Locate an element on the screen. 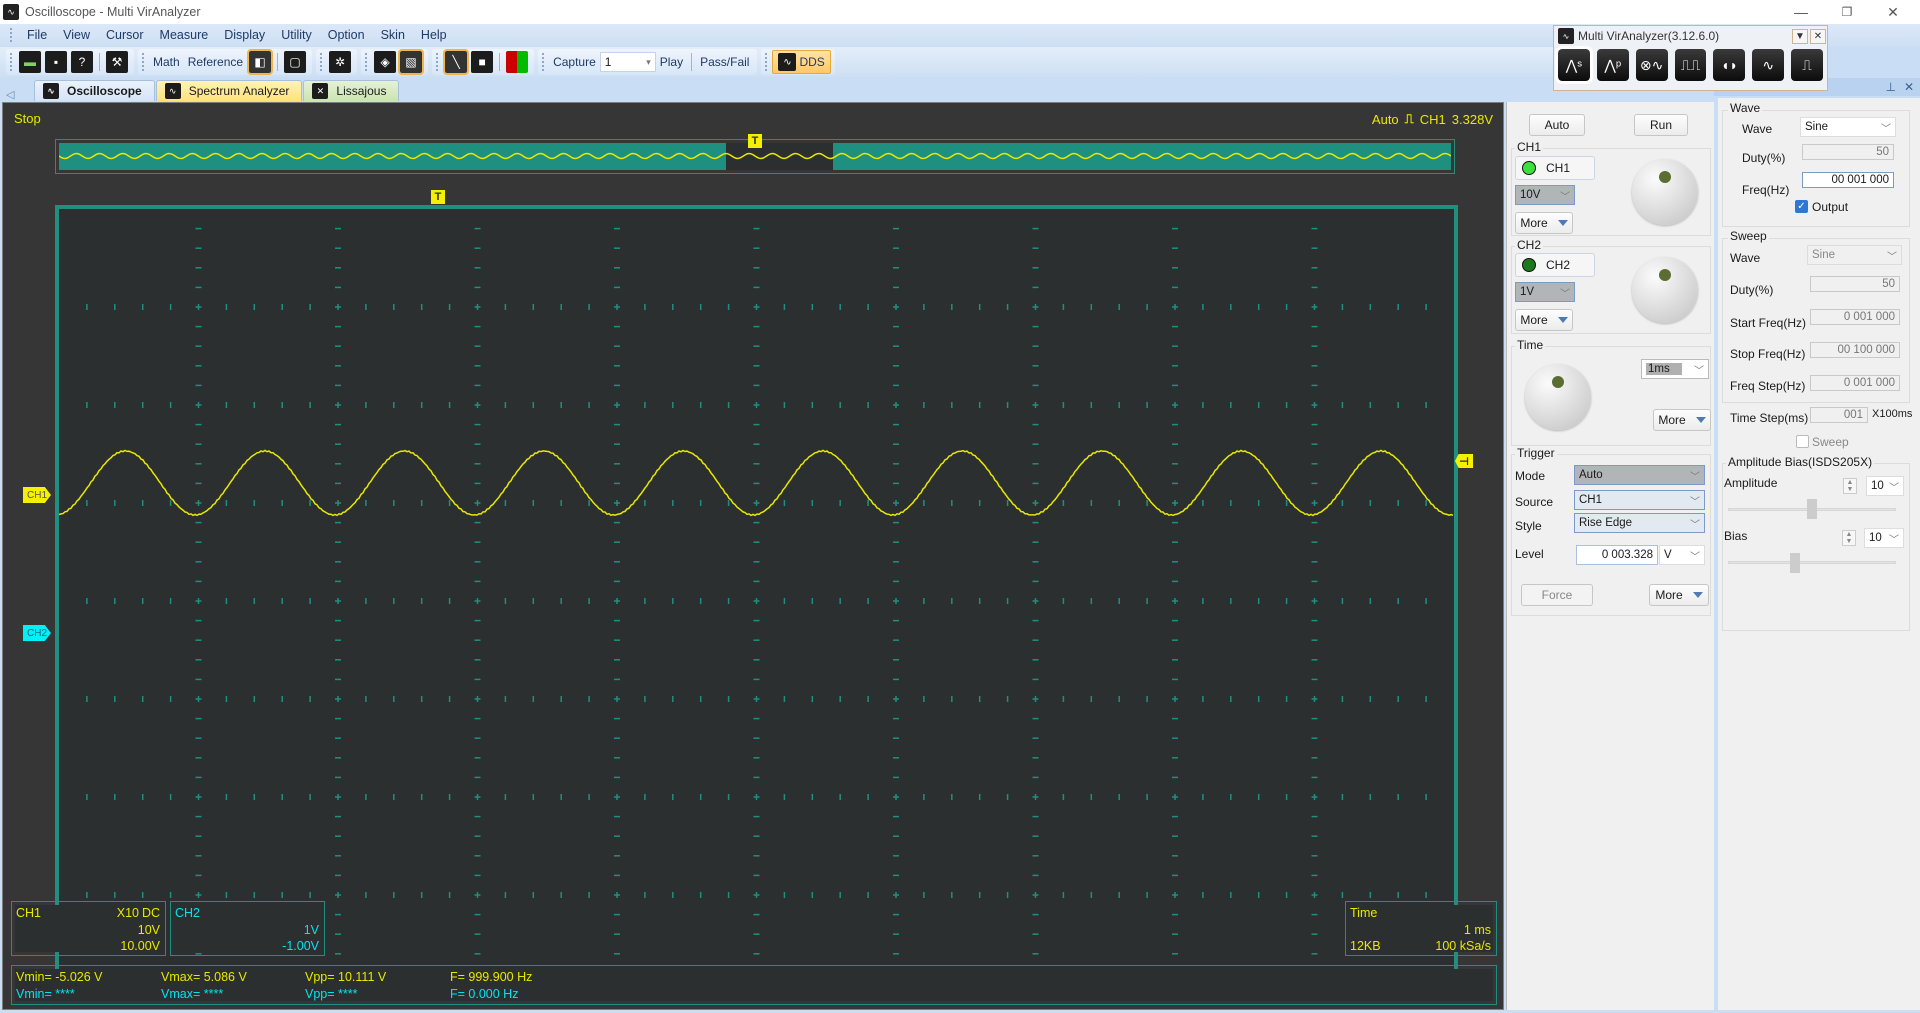  capture-count-select: 1 ▾ is located at coordinates (627, 62).